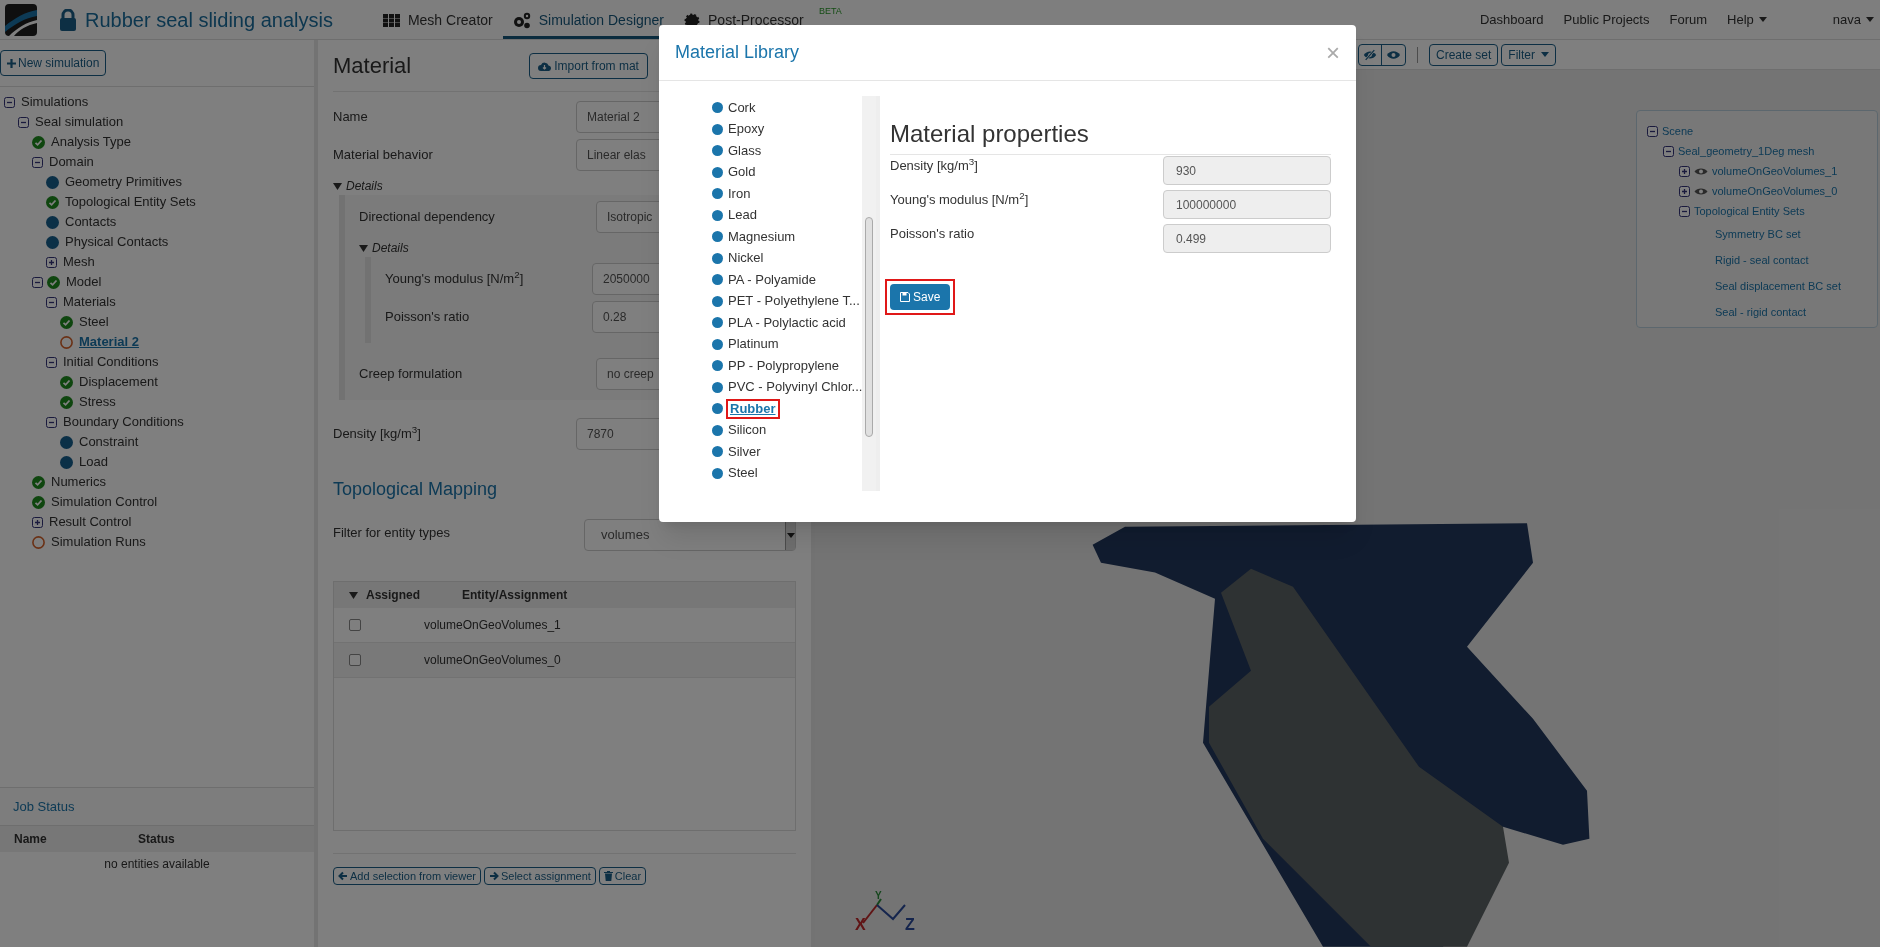 The width and height of the screenshot is (1880, 947). I want to click on new-simulation-button: New simulation, so click(53, 63).